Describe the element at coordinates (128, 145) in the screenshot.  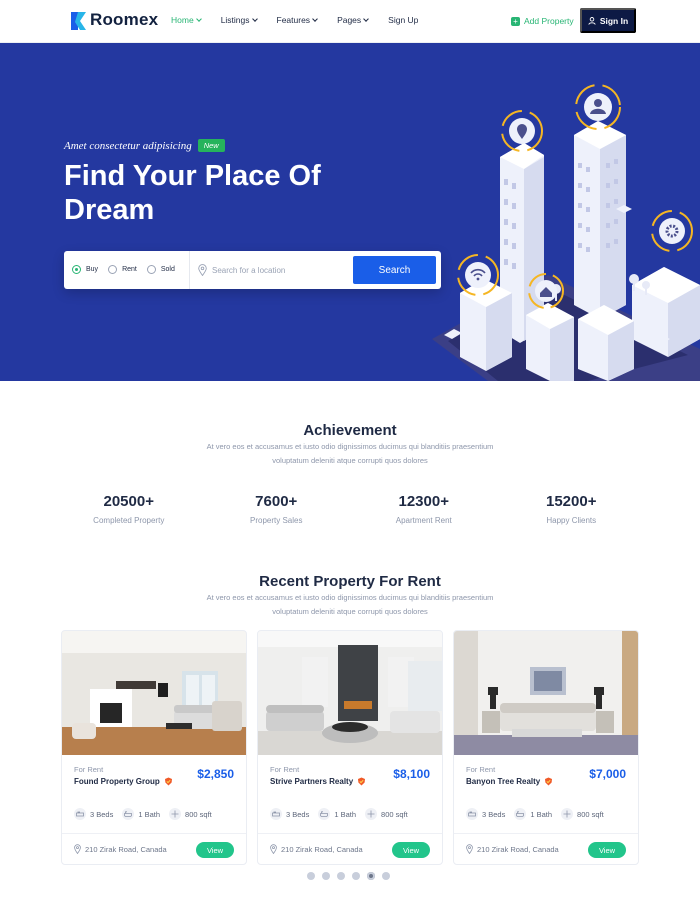
I see `hero-subtitle-text: Amet consectetur adipisicing` at that location.